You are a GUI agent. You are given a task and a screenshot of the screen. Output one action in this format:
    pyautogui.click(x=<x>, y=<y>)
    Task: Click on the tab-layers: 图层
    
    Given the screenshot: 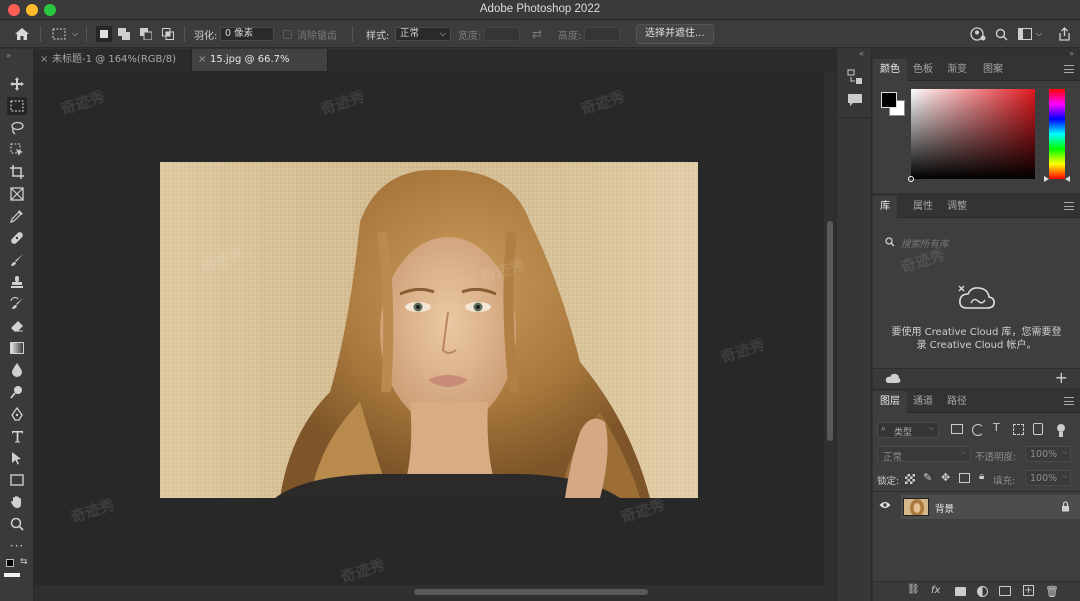 What is the action you would take?
    pyautogui.click(x=890, y=402)
    